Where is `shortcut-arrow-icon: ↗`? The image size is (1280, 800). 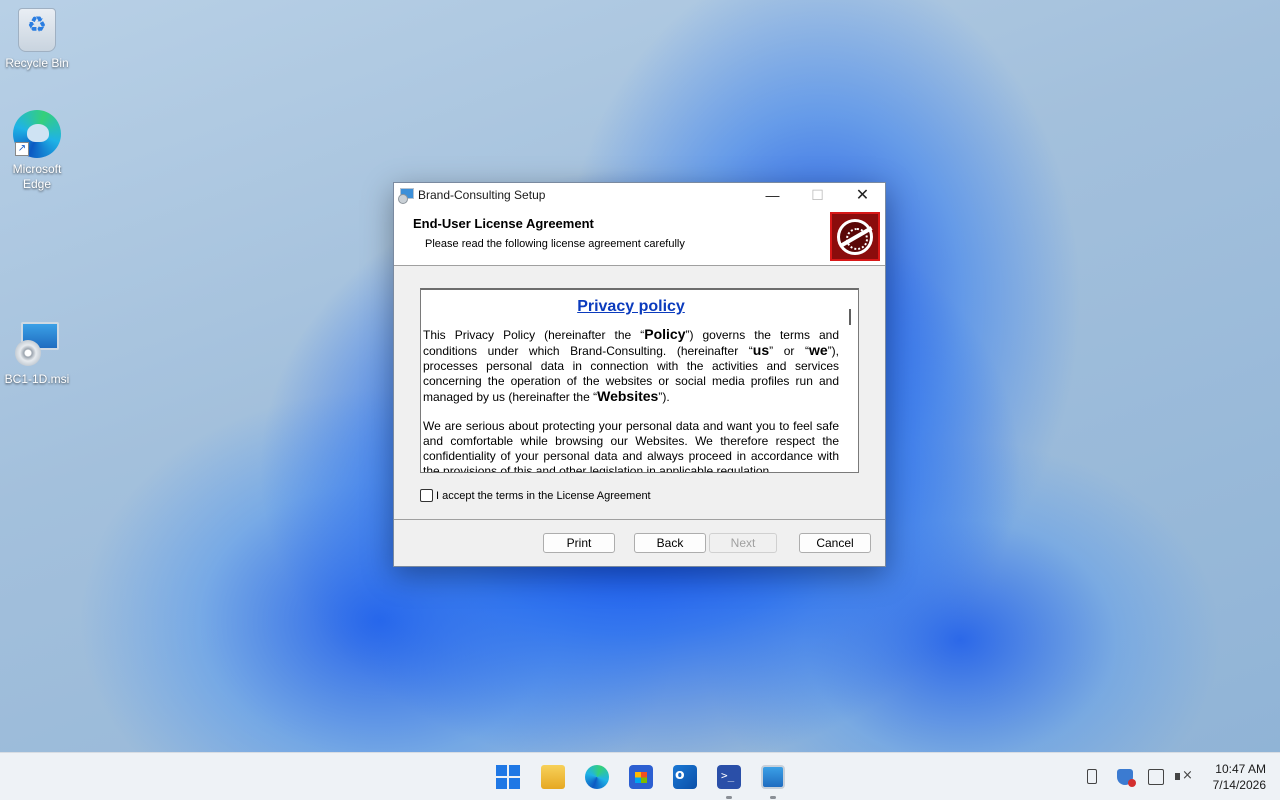
shortcut-arrow-icon: ↗ is located at coordinates (22, 149).